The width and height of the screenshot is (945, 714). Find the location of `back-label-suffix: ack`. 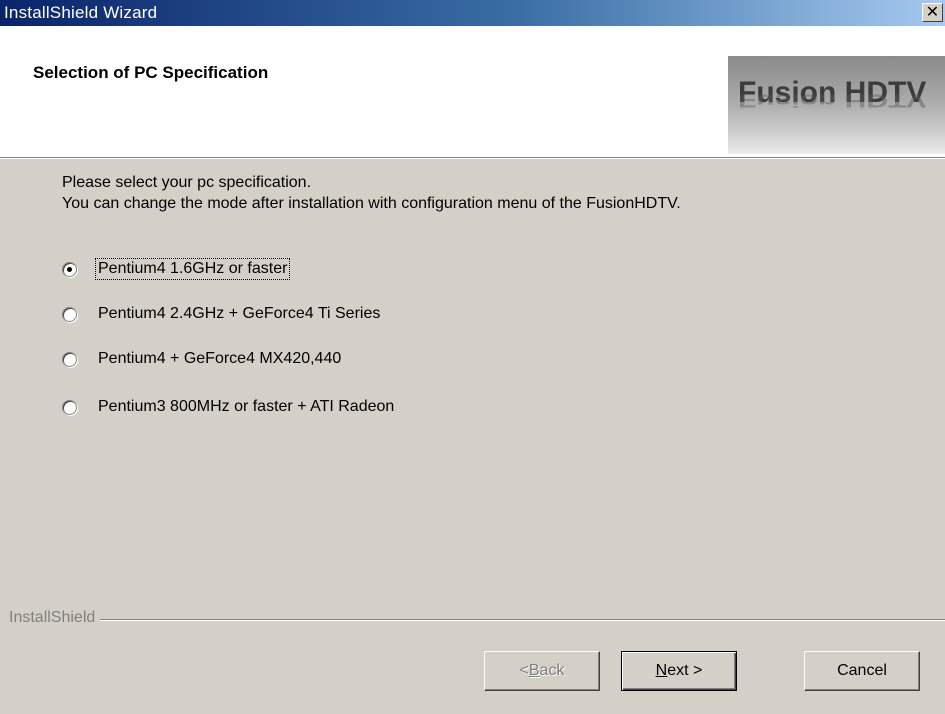

back-label-suffix: ack is located at coordinates (552, 670).